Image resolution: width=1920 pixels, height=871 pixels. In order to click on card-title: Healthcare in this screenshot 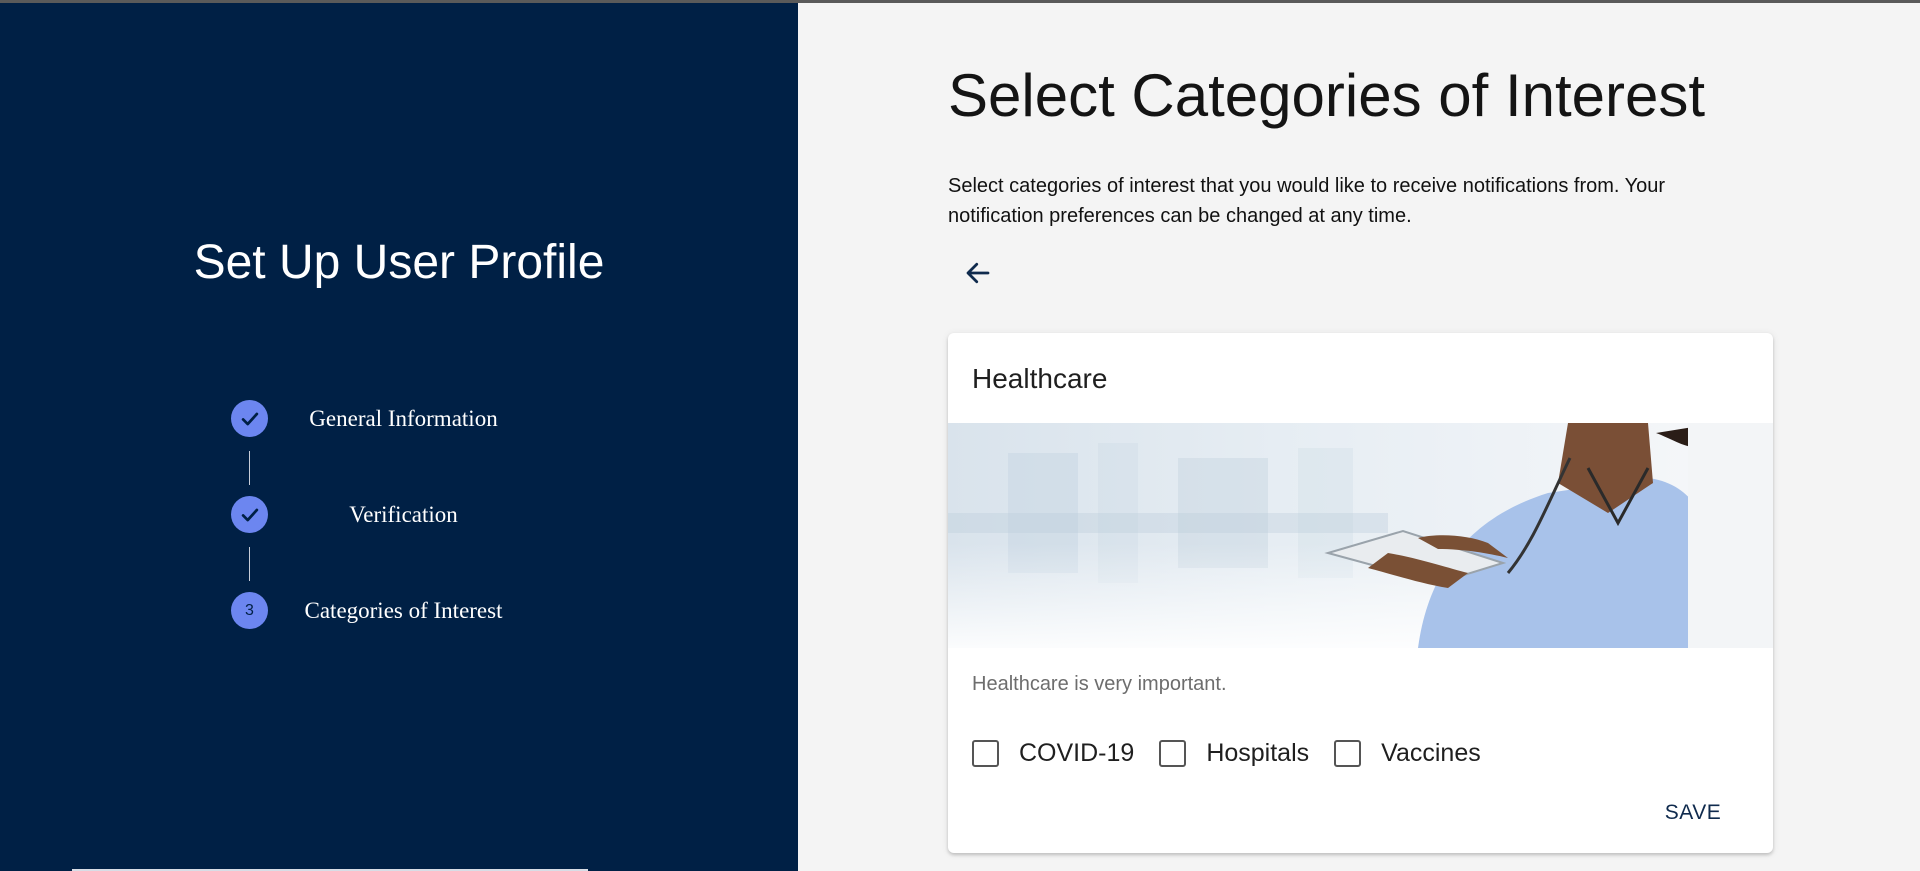, I will do `click(1040, 378)`.